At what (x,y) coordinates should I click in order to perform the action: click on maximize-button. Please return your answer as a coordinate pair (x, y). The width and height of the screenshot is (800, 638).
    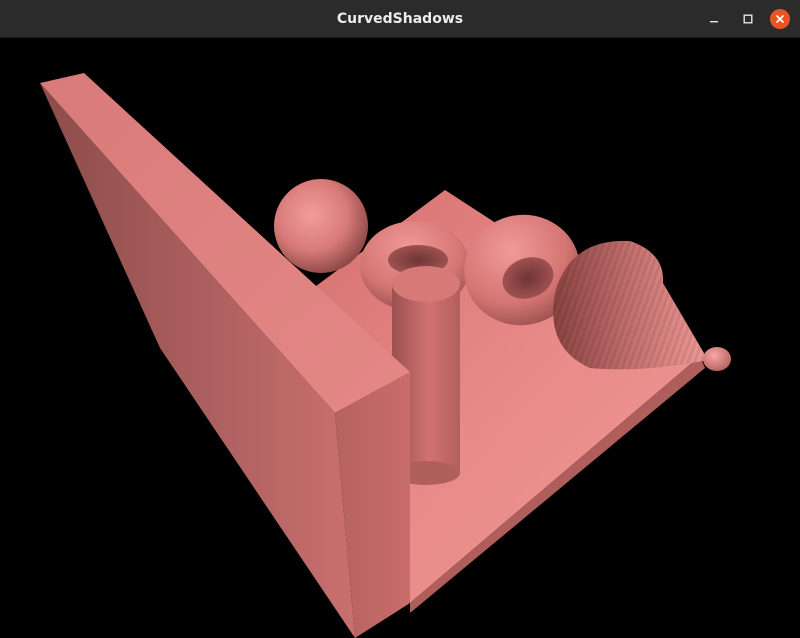
    Looking at the image, I should click on (748, 19).